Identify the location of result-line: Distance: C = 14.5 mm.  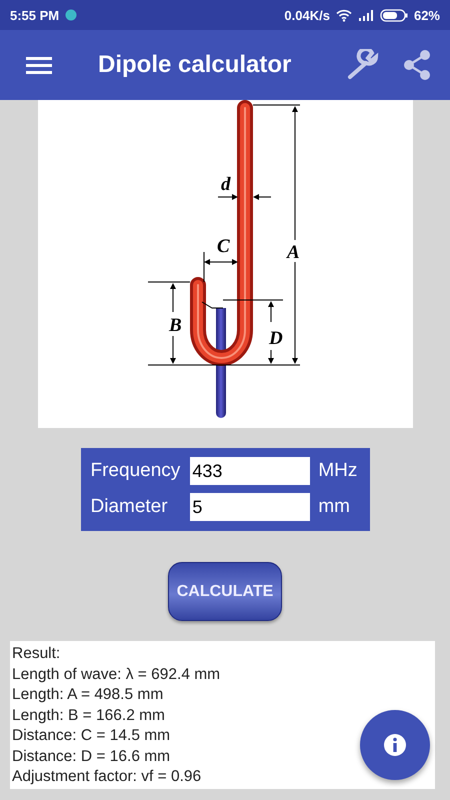
(91, 736).